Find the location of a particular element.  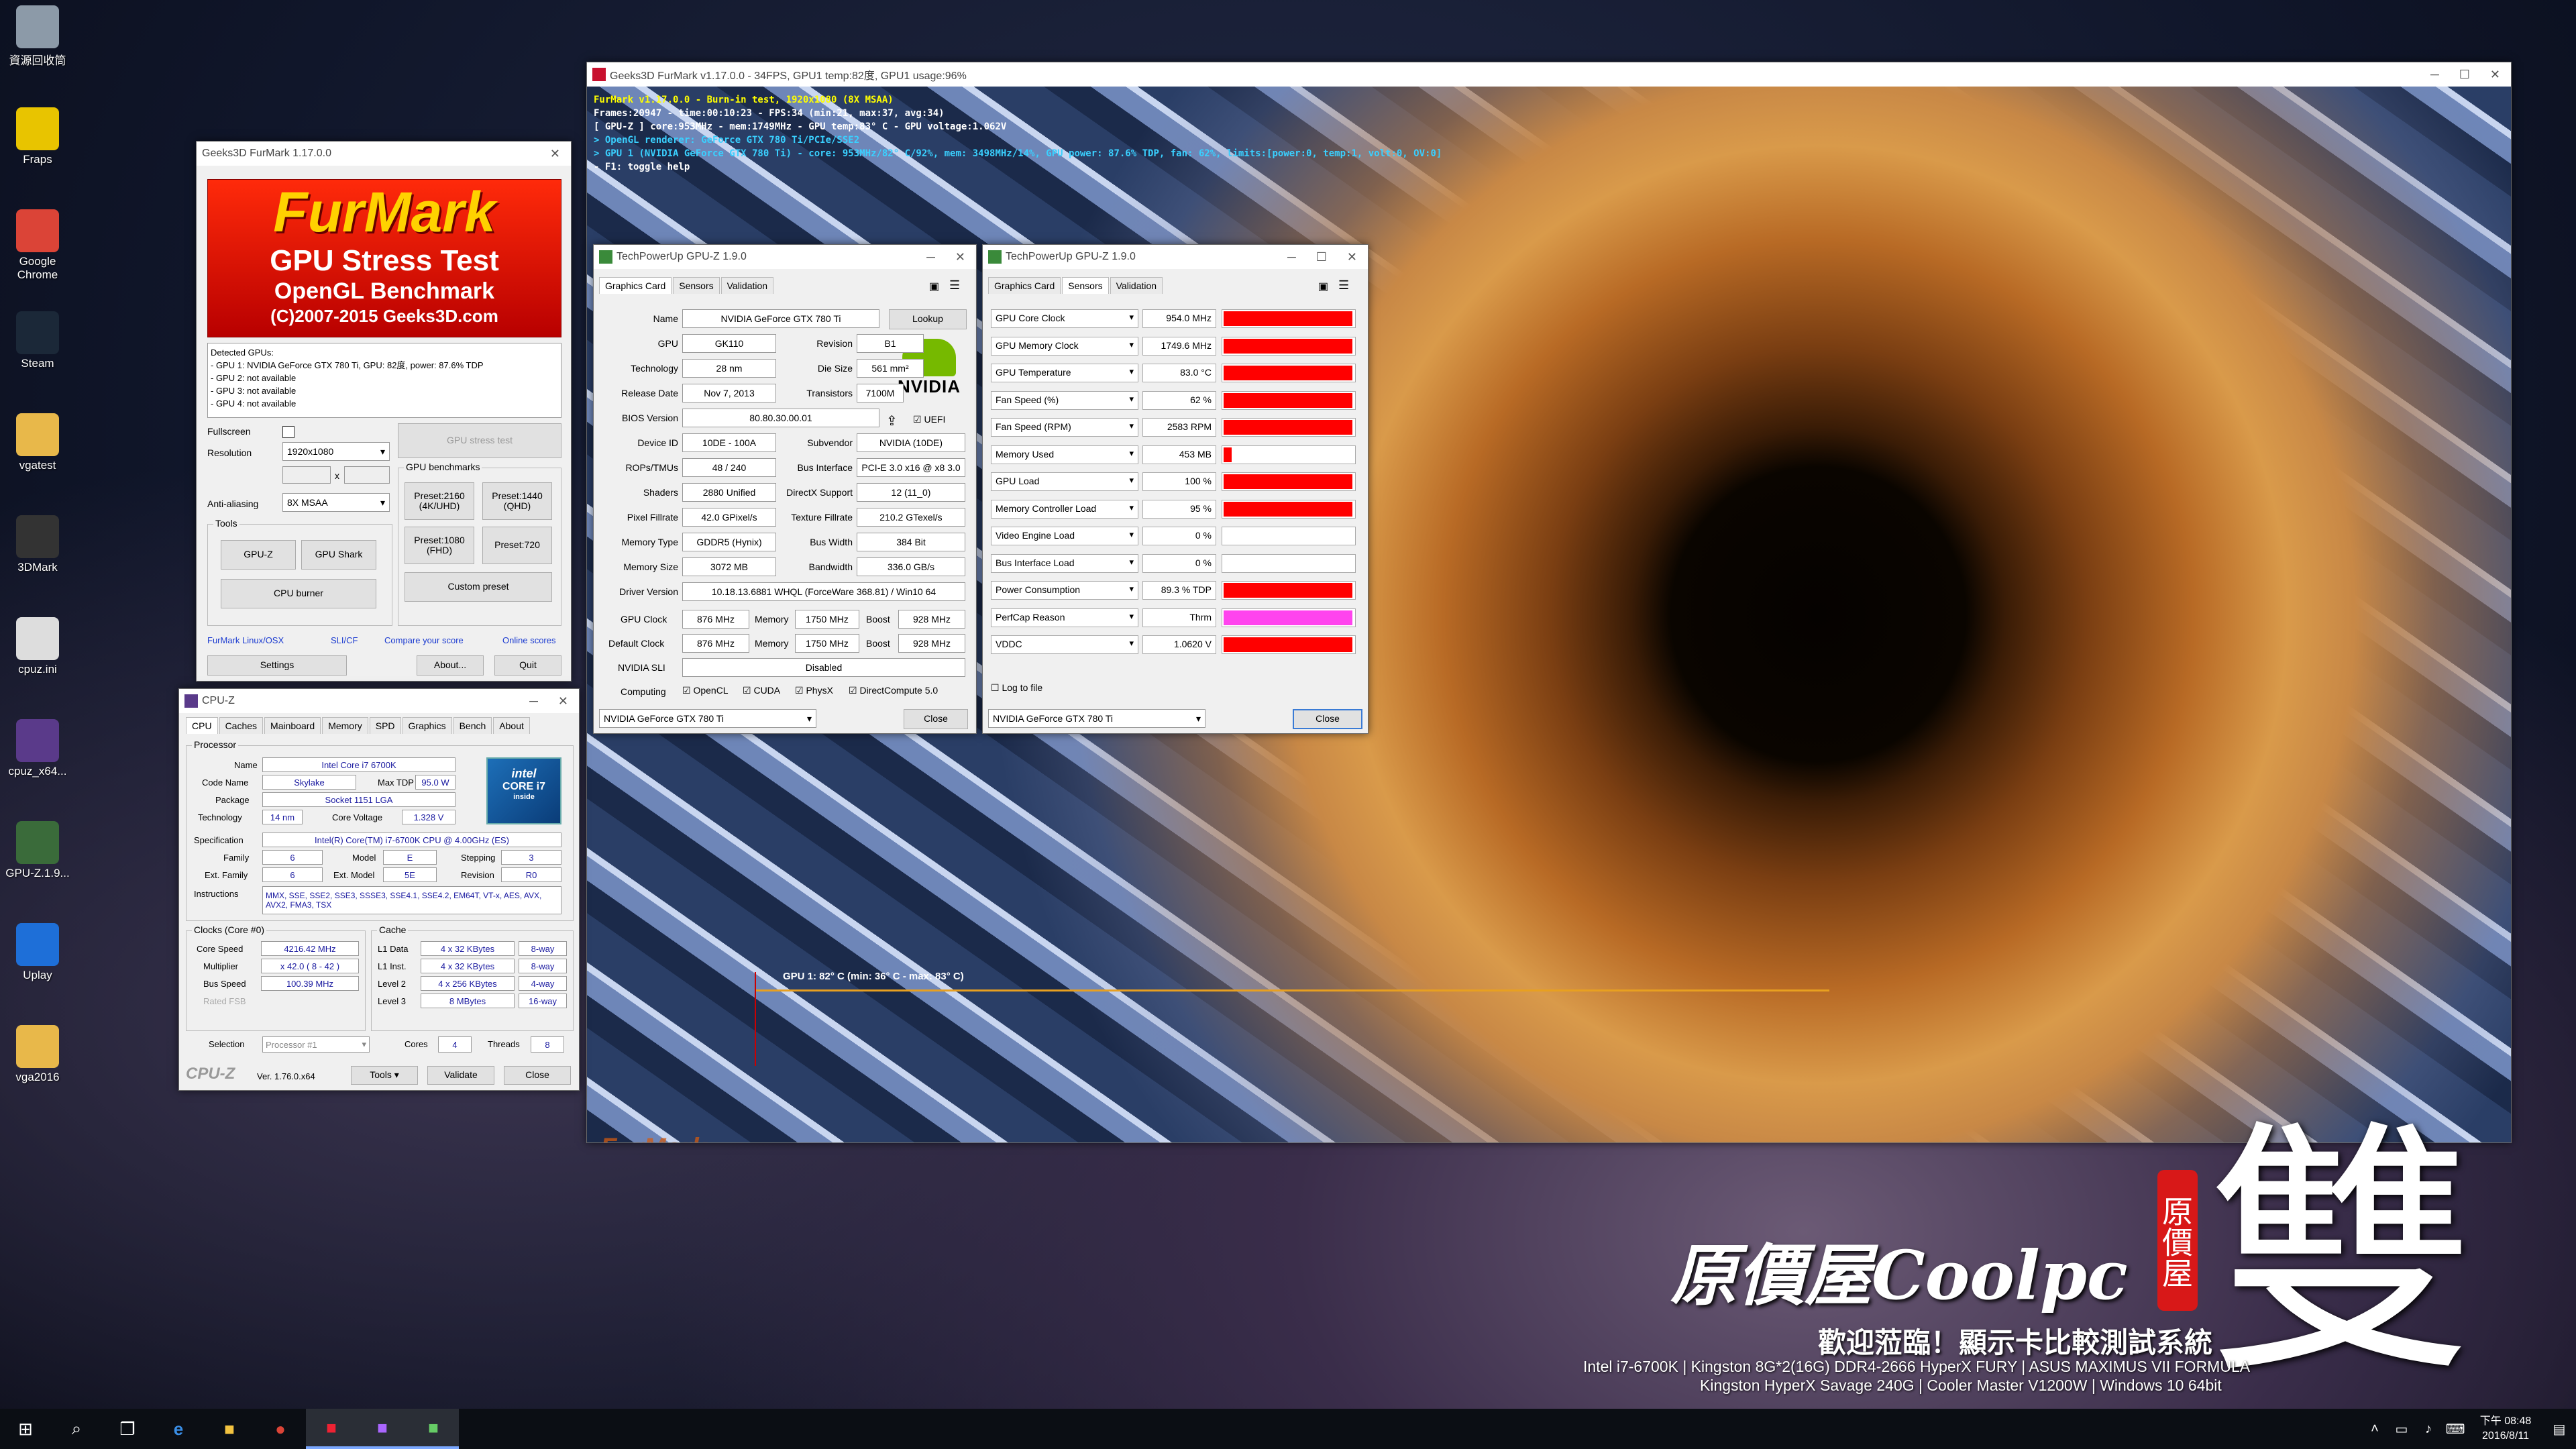

gpu-z-button: GPU-Z is located at coordinates (258, 555).